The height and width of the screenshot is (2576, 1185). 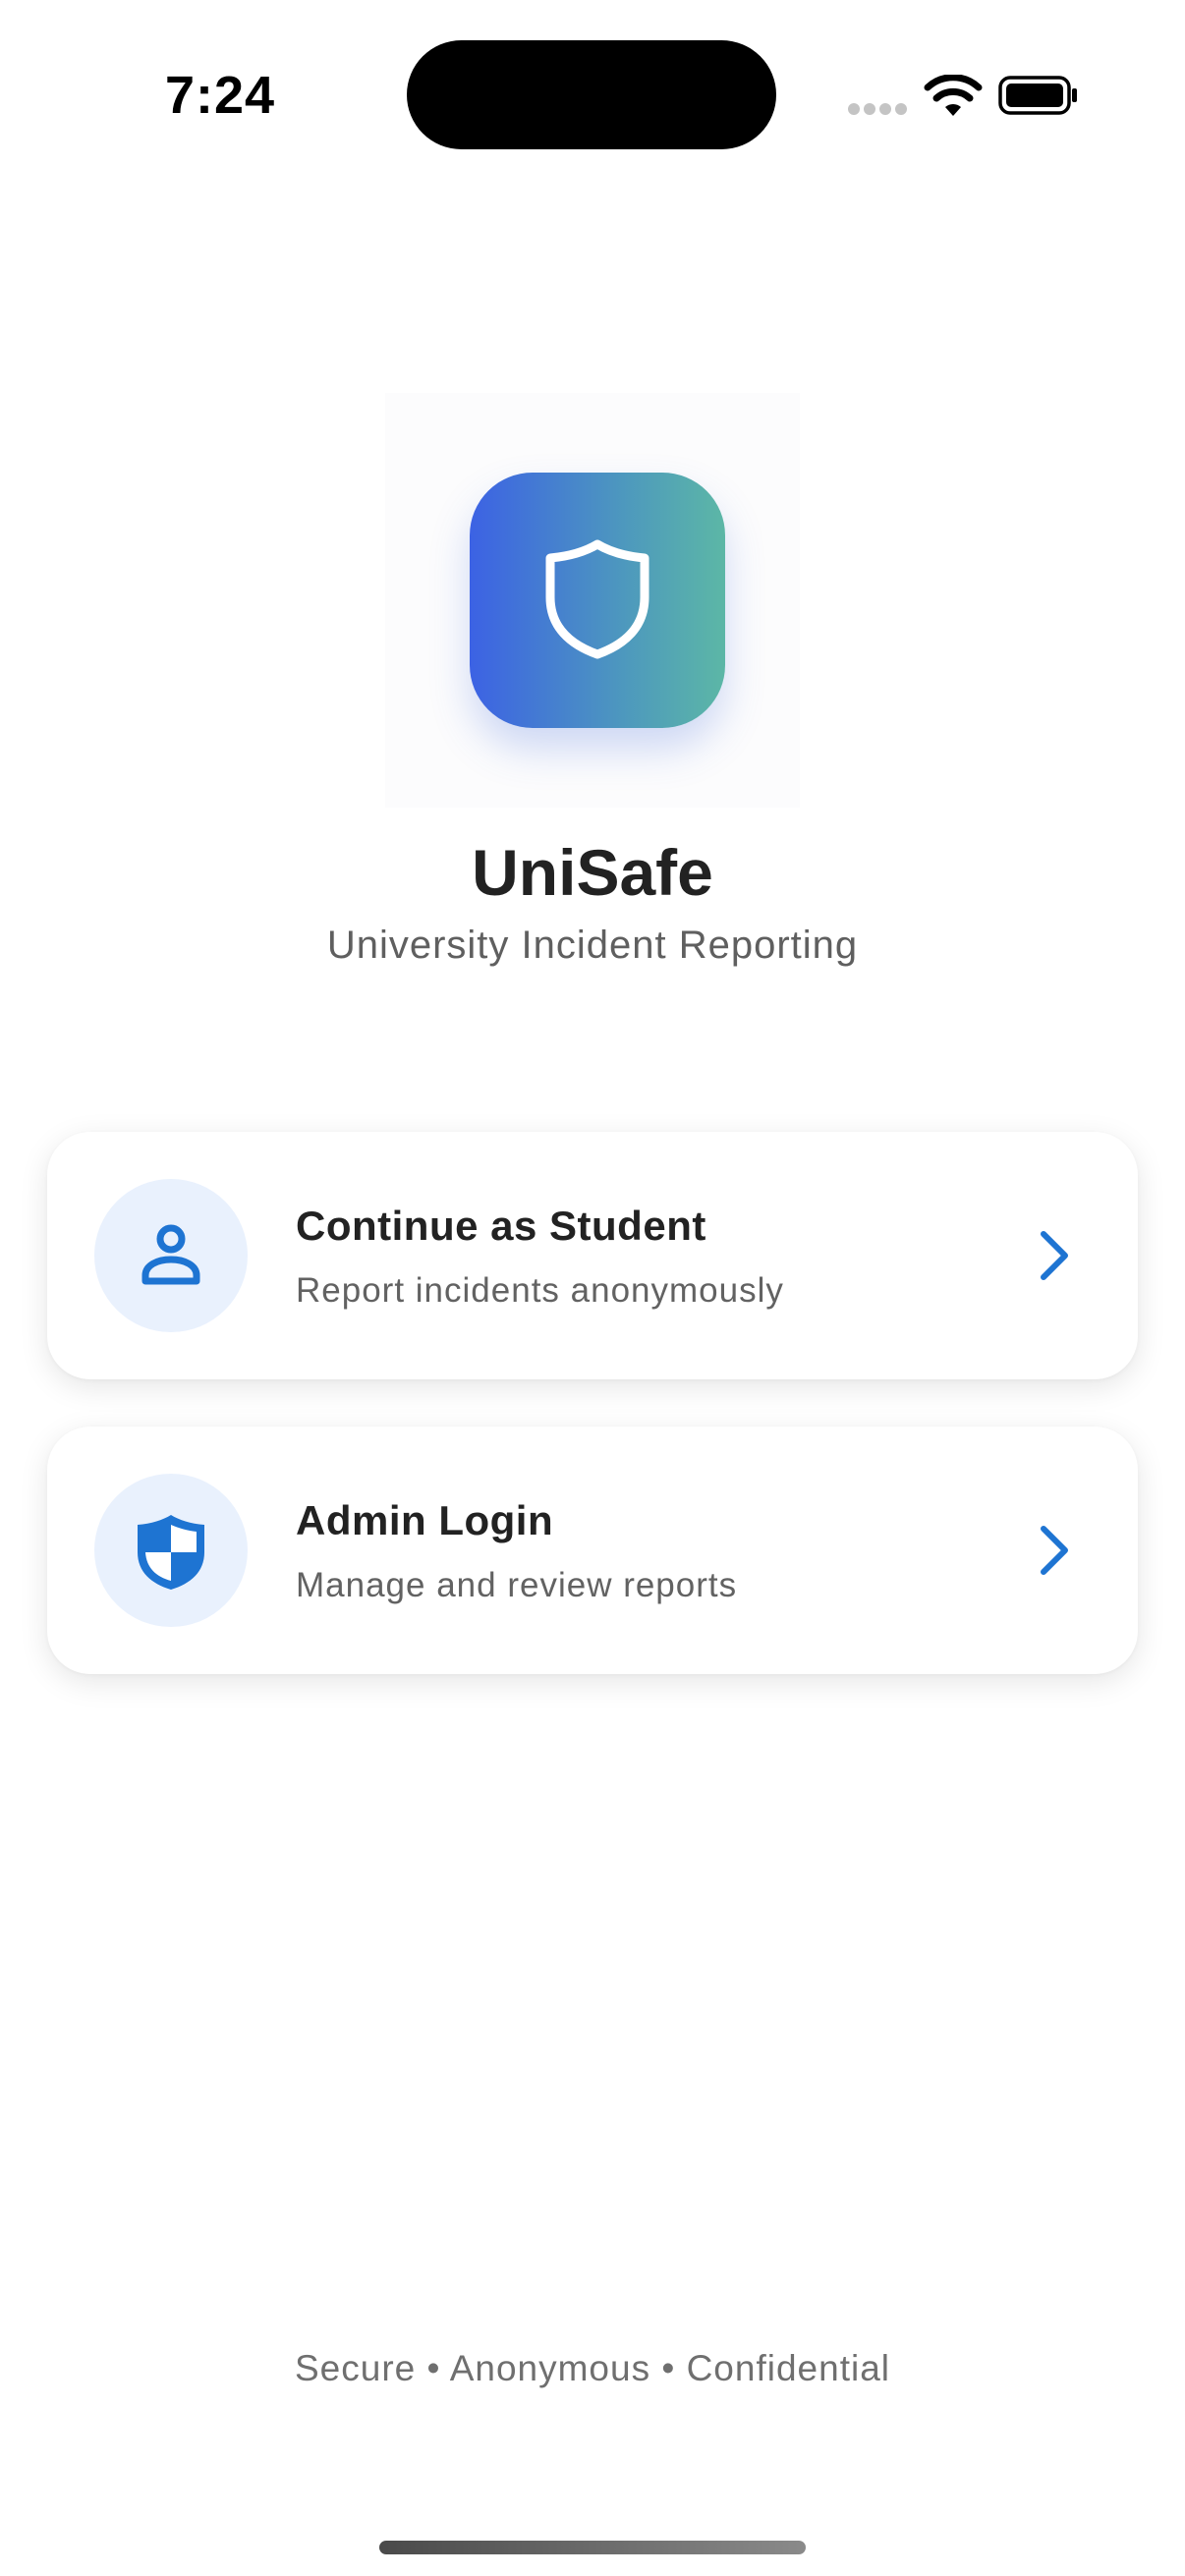 What do you see at coordinates (1038, 95) in the screenshot?
I see `battery-icon` at bounding box center [1038, 95].